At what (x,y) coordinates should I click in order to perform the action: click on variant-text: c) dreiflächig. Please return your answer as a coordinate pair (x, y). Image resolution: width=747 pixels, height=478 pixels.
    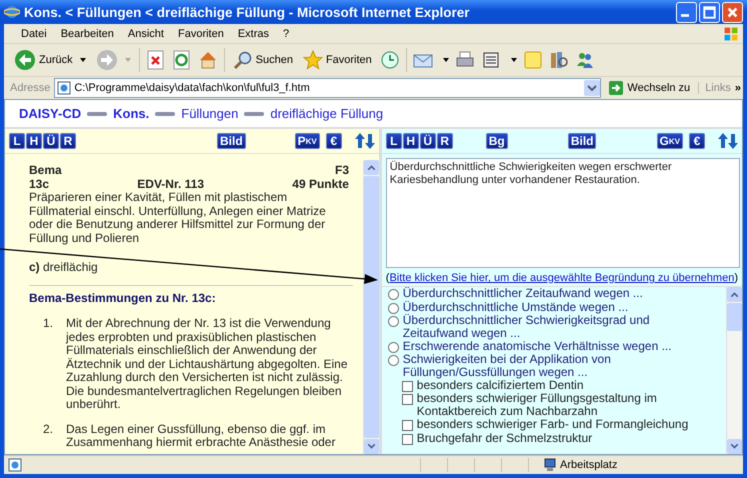
    Looking at the image, I should click on (64, 267).